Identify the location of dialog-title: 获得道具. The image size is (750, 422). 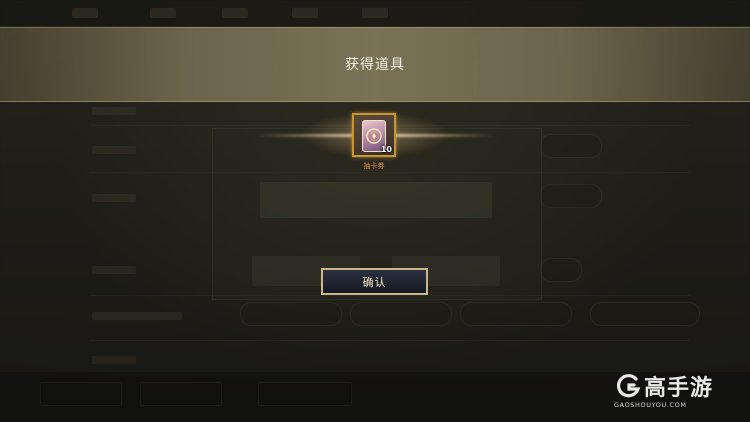
(375, 65).